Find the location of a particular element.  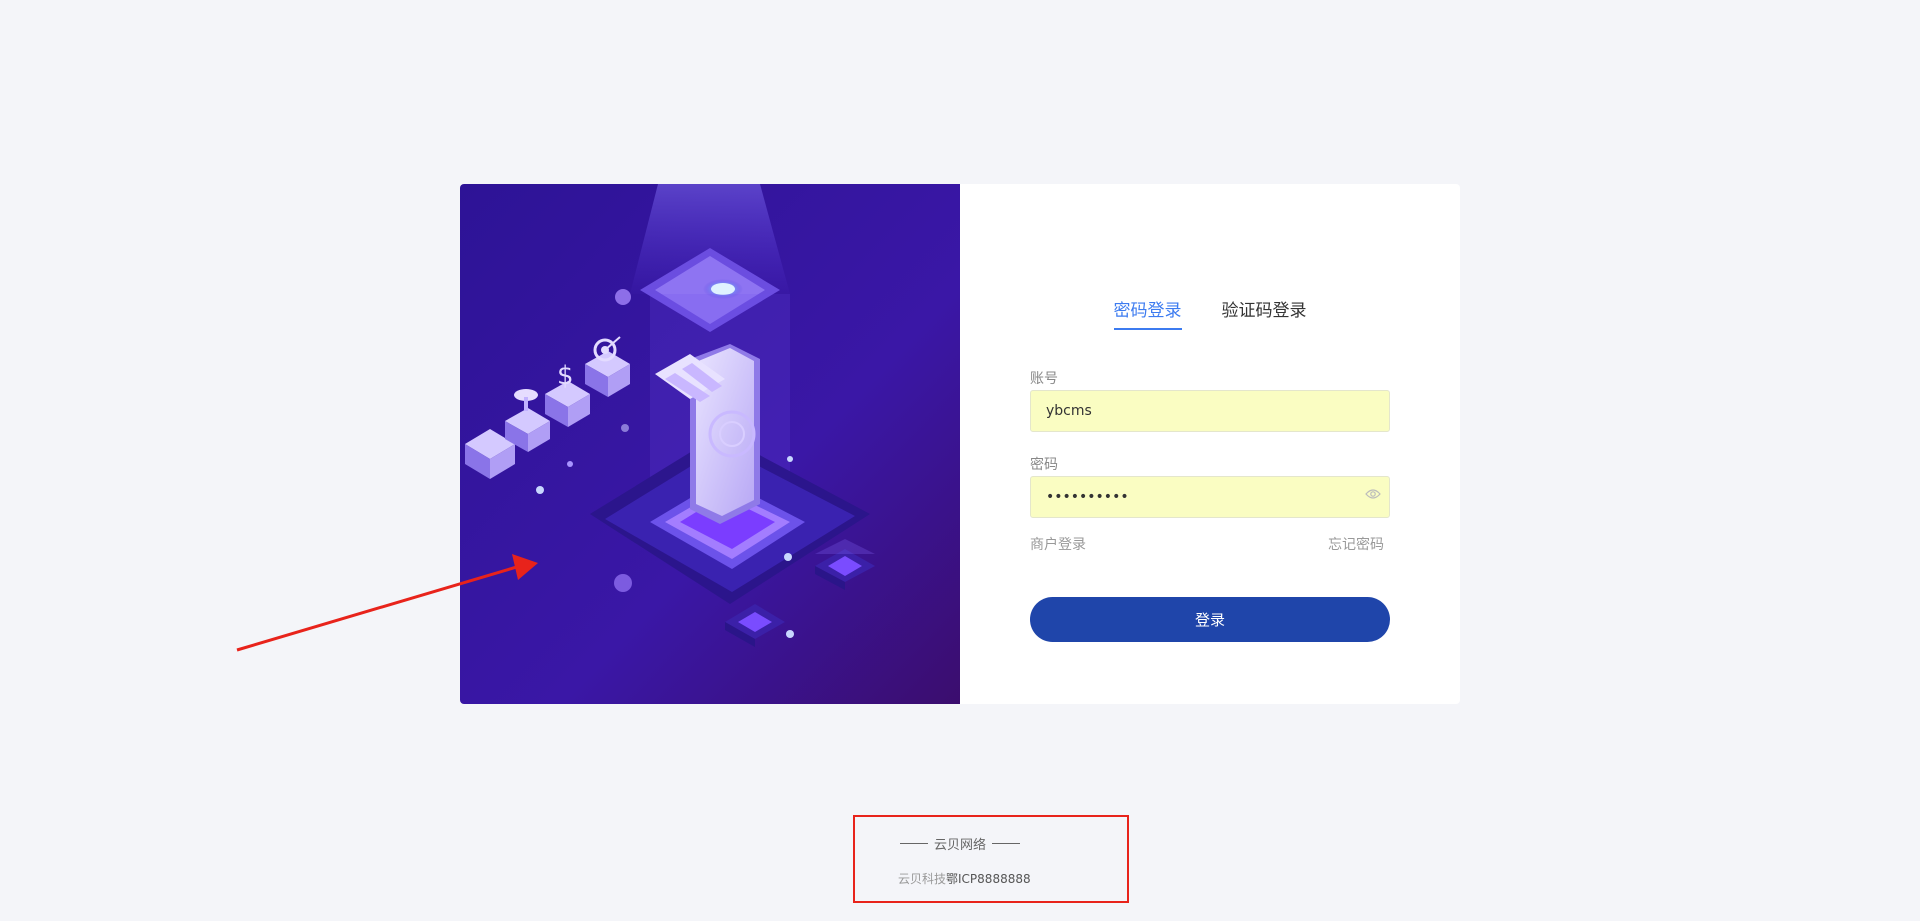

eye-icon is located at coordinates (1373, 492).